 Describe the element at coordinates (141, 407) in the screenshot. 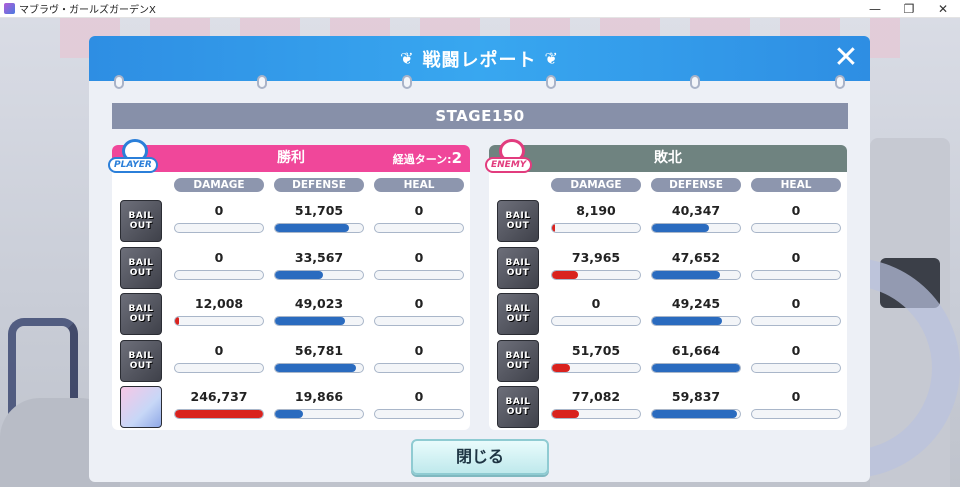

I see `unit-avatar` at that location.